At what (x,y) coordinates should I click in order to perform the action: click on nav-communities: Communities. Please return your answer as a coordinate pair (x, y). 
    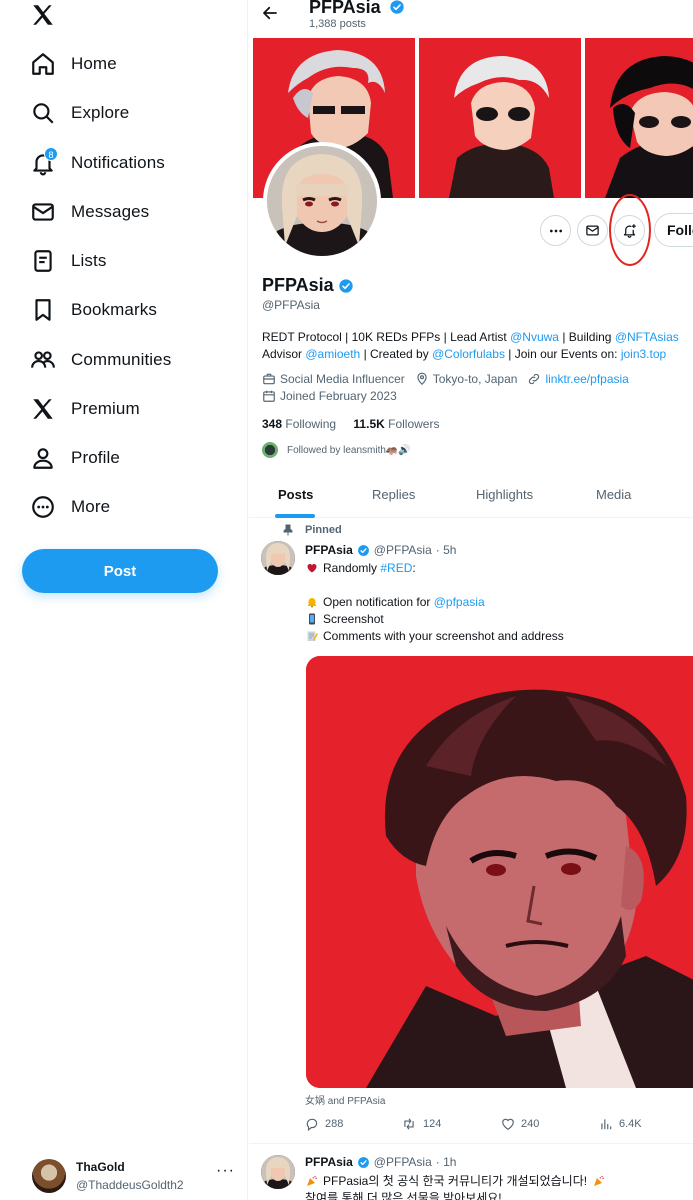
    Looking at the image, I should click on (100, 360).